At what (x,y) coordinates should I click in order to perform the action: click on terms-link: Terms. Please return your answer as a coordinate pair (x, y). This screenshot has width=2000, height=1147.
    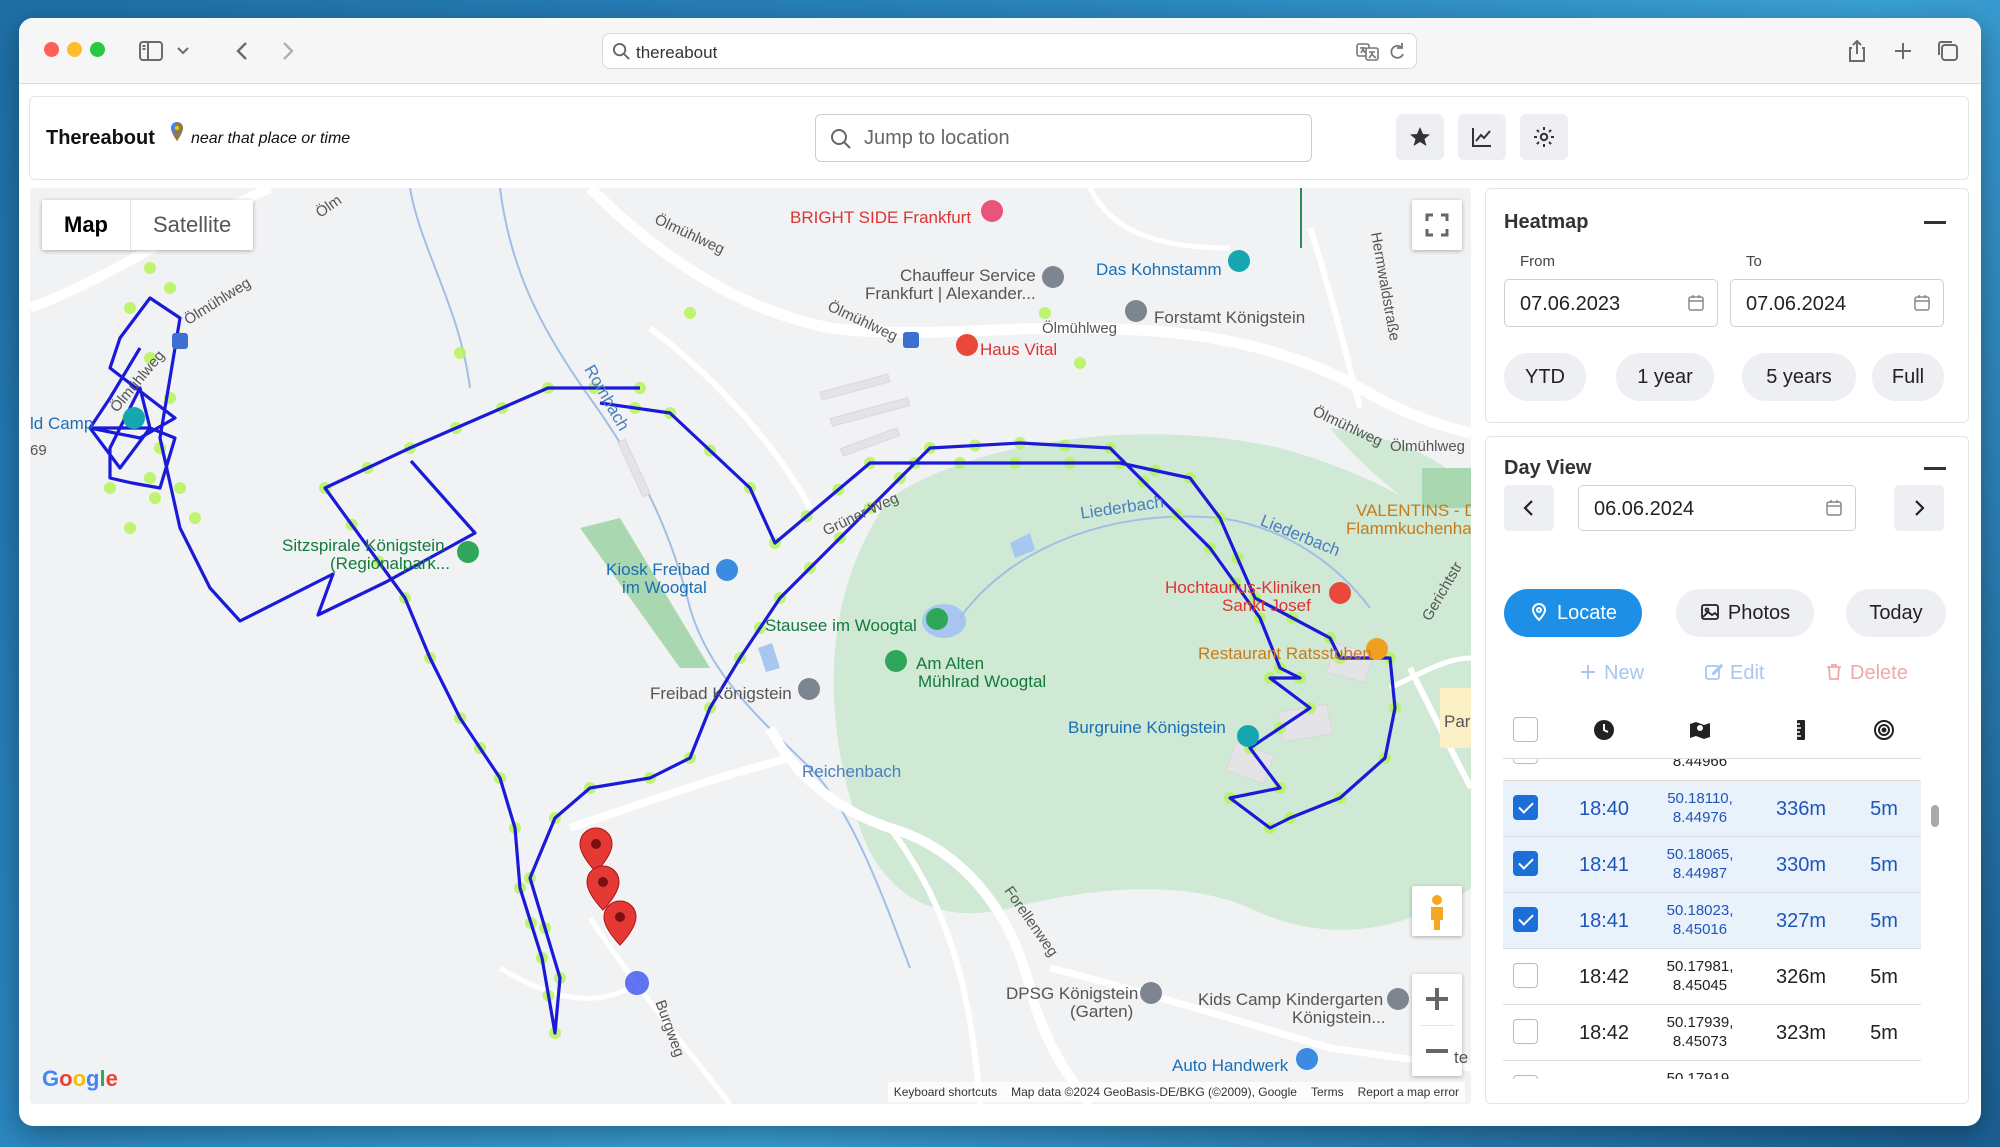
    Looking at the image, I should click on (1327, 1092).